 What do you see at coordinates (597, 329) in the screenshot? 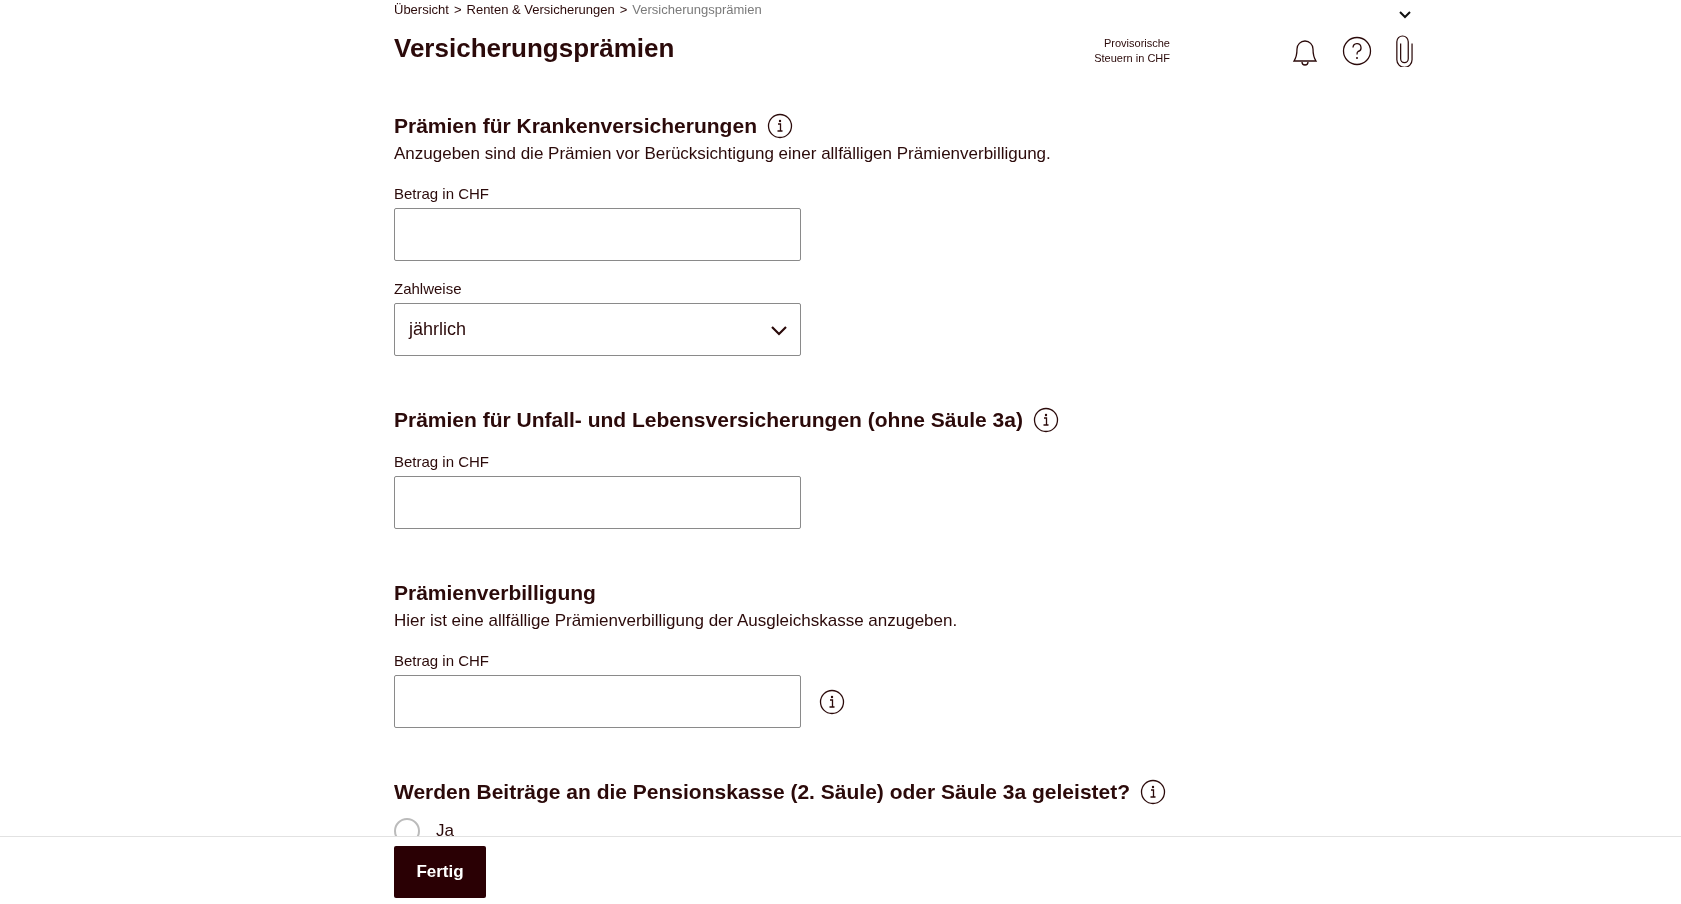
I see `payment-select: jährlich` at bounding box center [597, 329].